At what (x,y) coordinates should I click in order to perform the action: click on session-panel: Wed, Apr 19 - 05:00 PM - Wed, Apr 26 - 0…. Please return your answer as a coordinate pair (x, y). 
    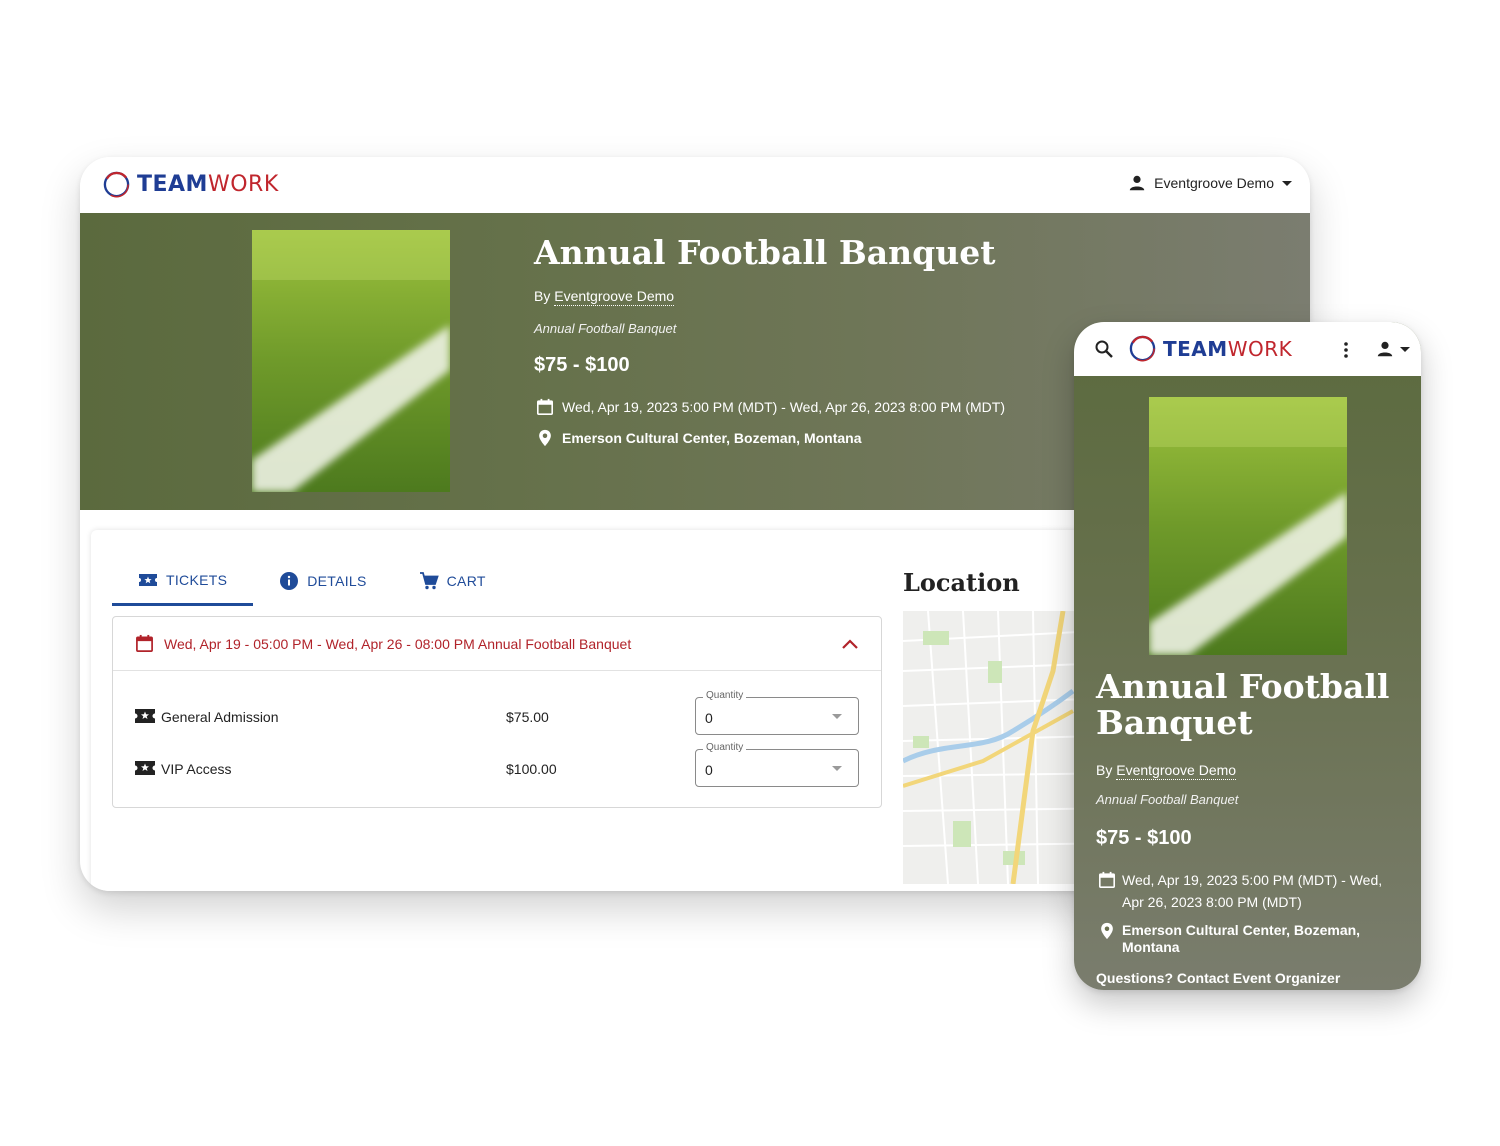
    Looking at the image, I should click on (497, 712).